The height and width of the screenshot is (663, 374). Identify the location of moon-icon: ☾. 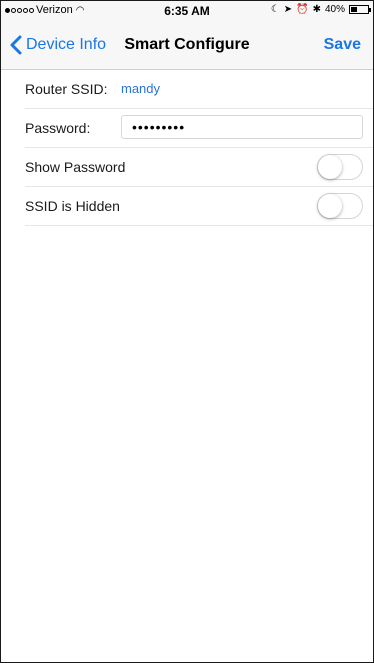
(275, 9).